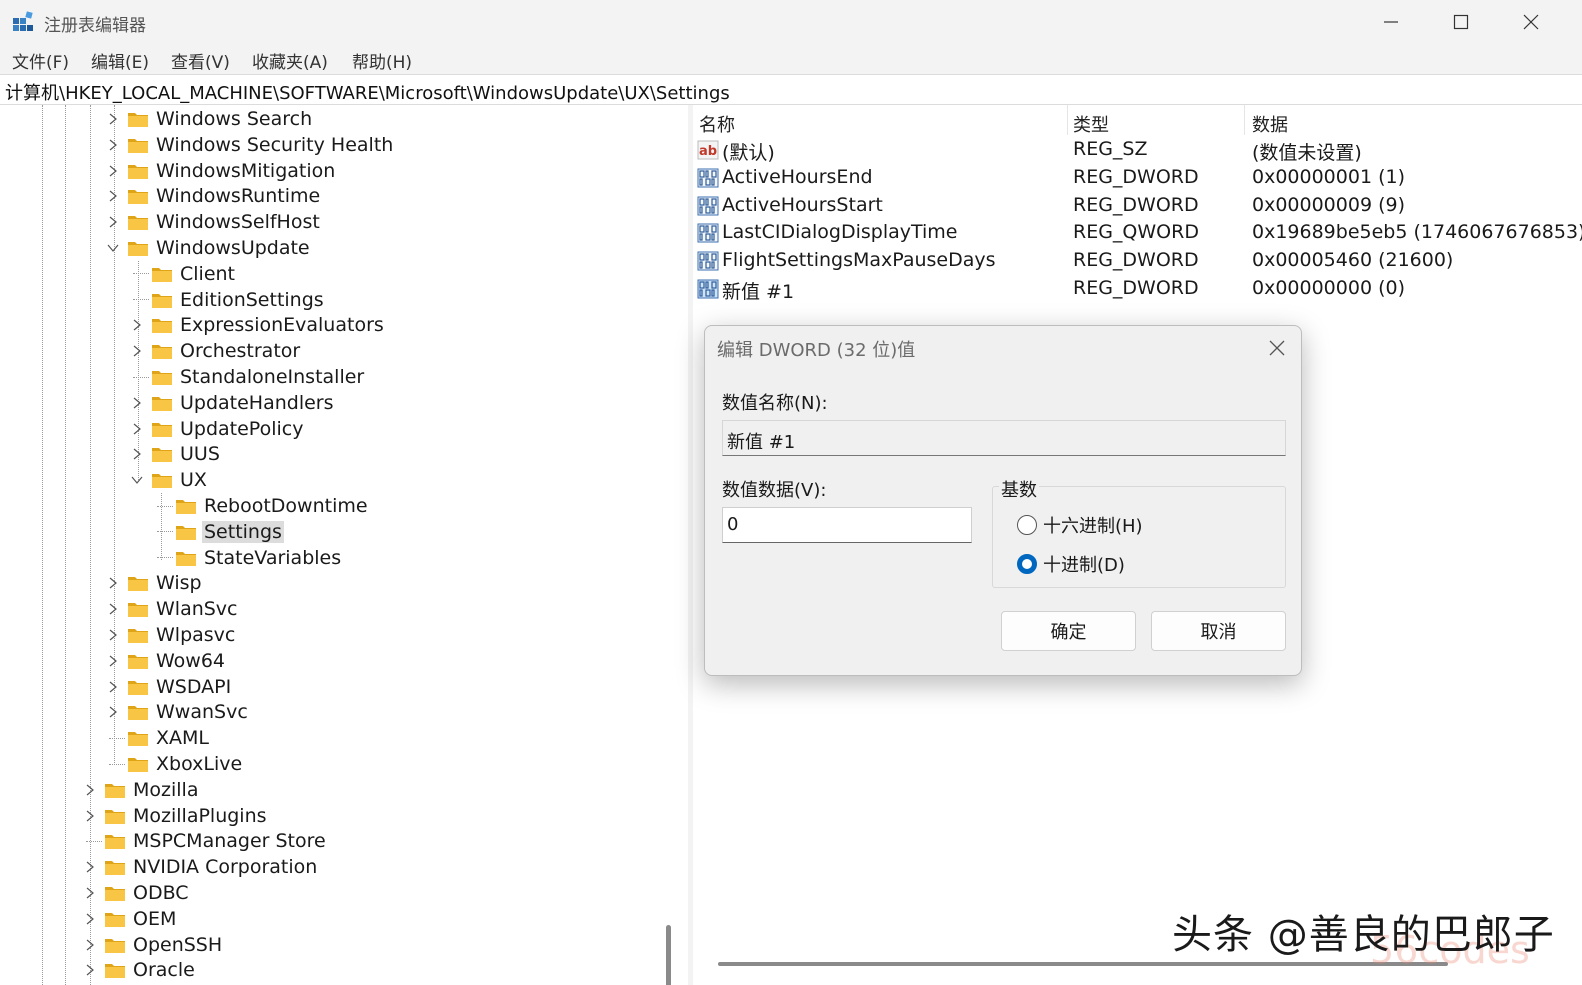 This screenshot has width=1582, height=985. I want to click on tree-item-label: OpenSSH, so click(177, 945).